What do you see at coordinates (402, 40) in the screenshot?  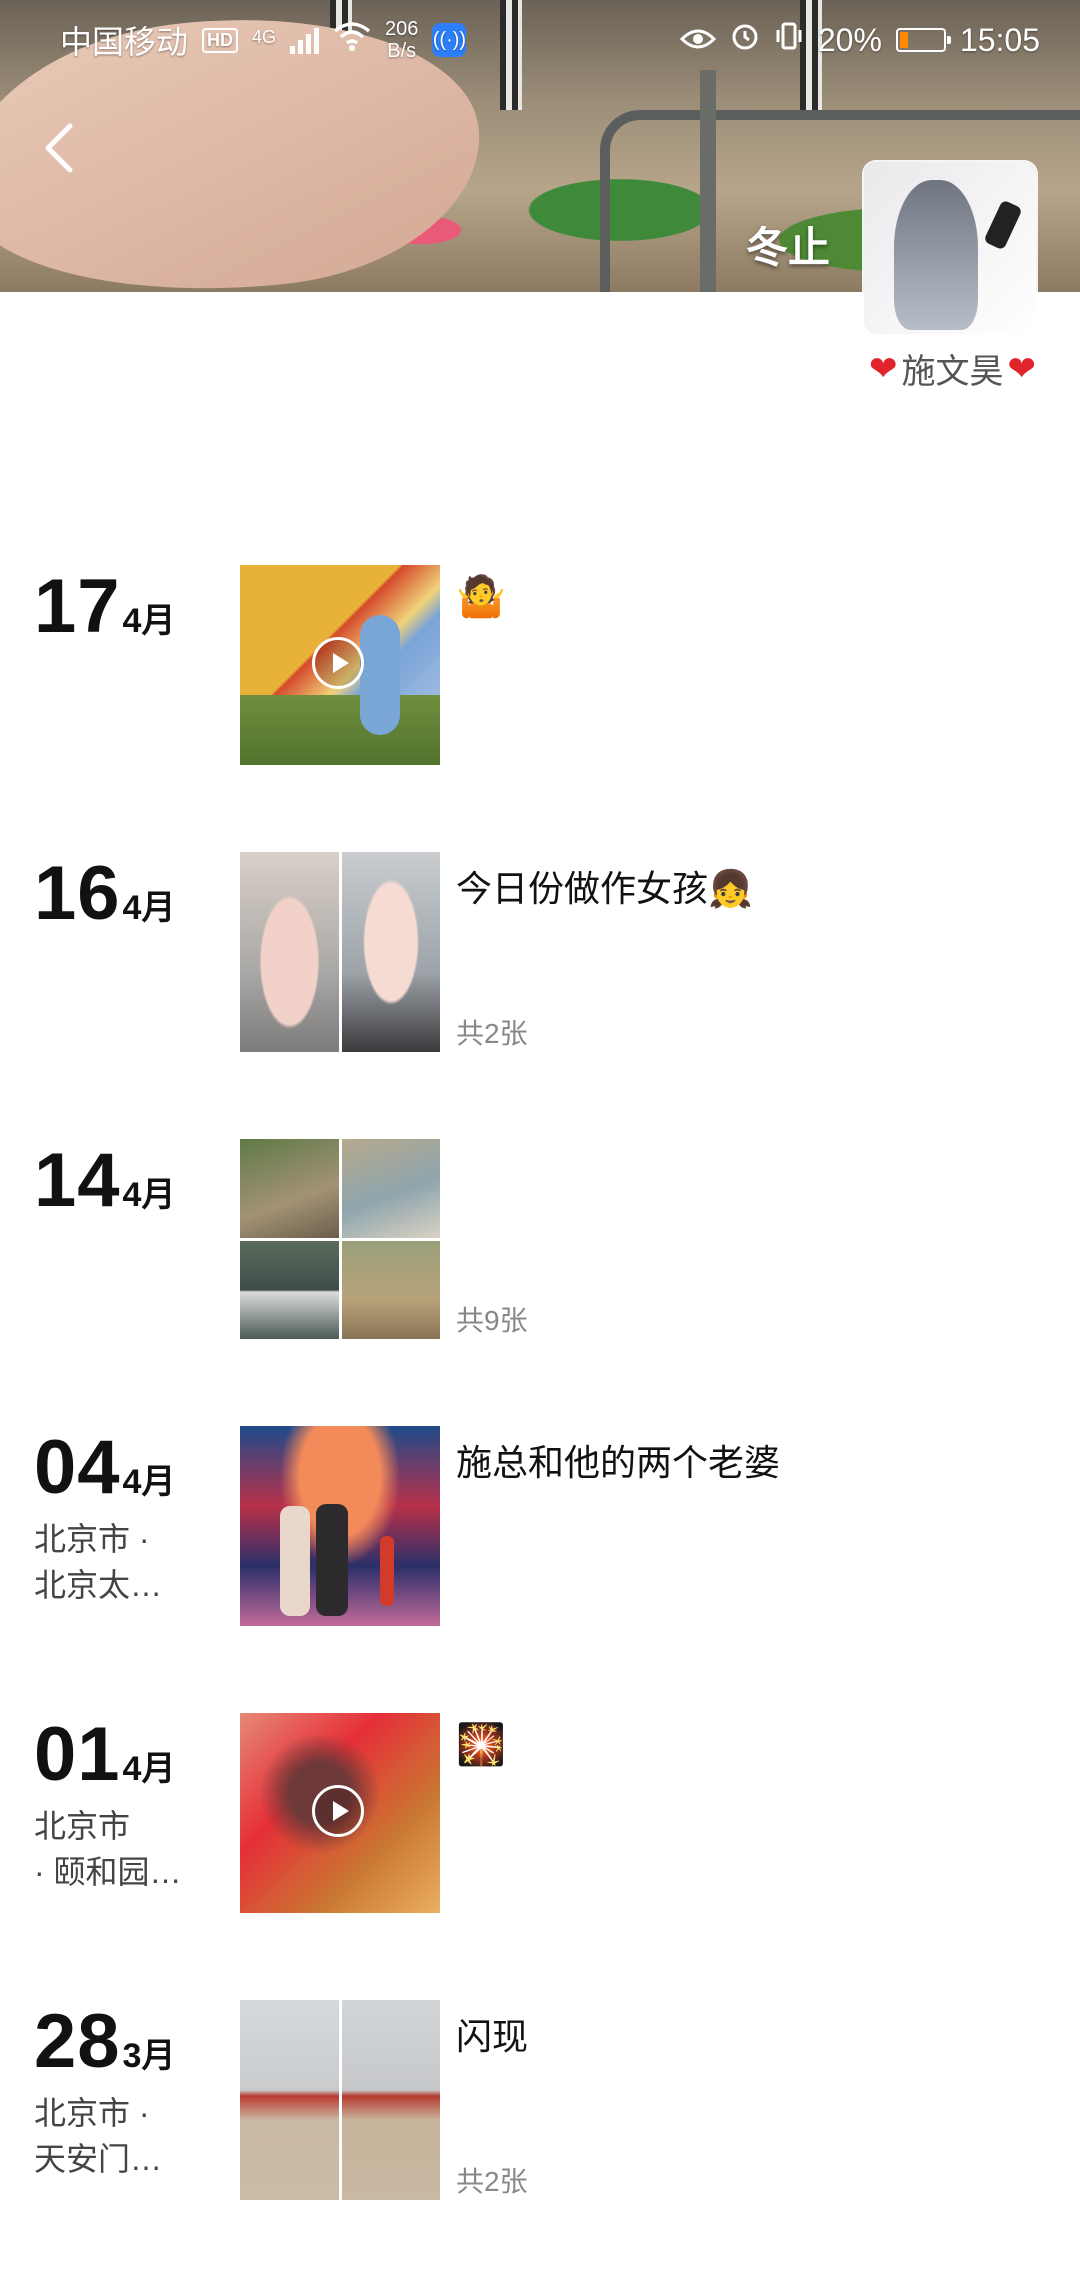 I see `net-speed: 206 B/s` at bounding box center [402, 40].